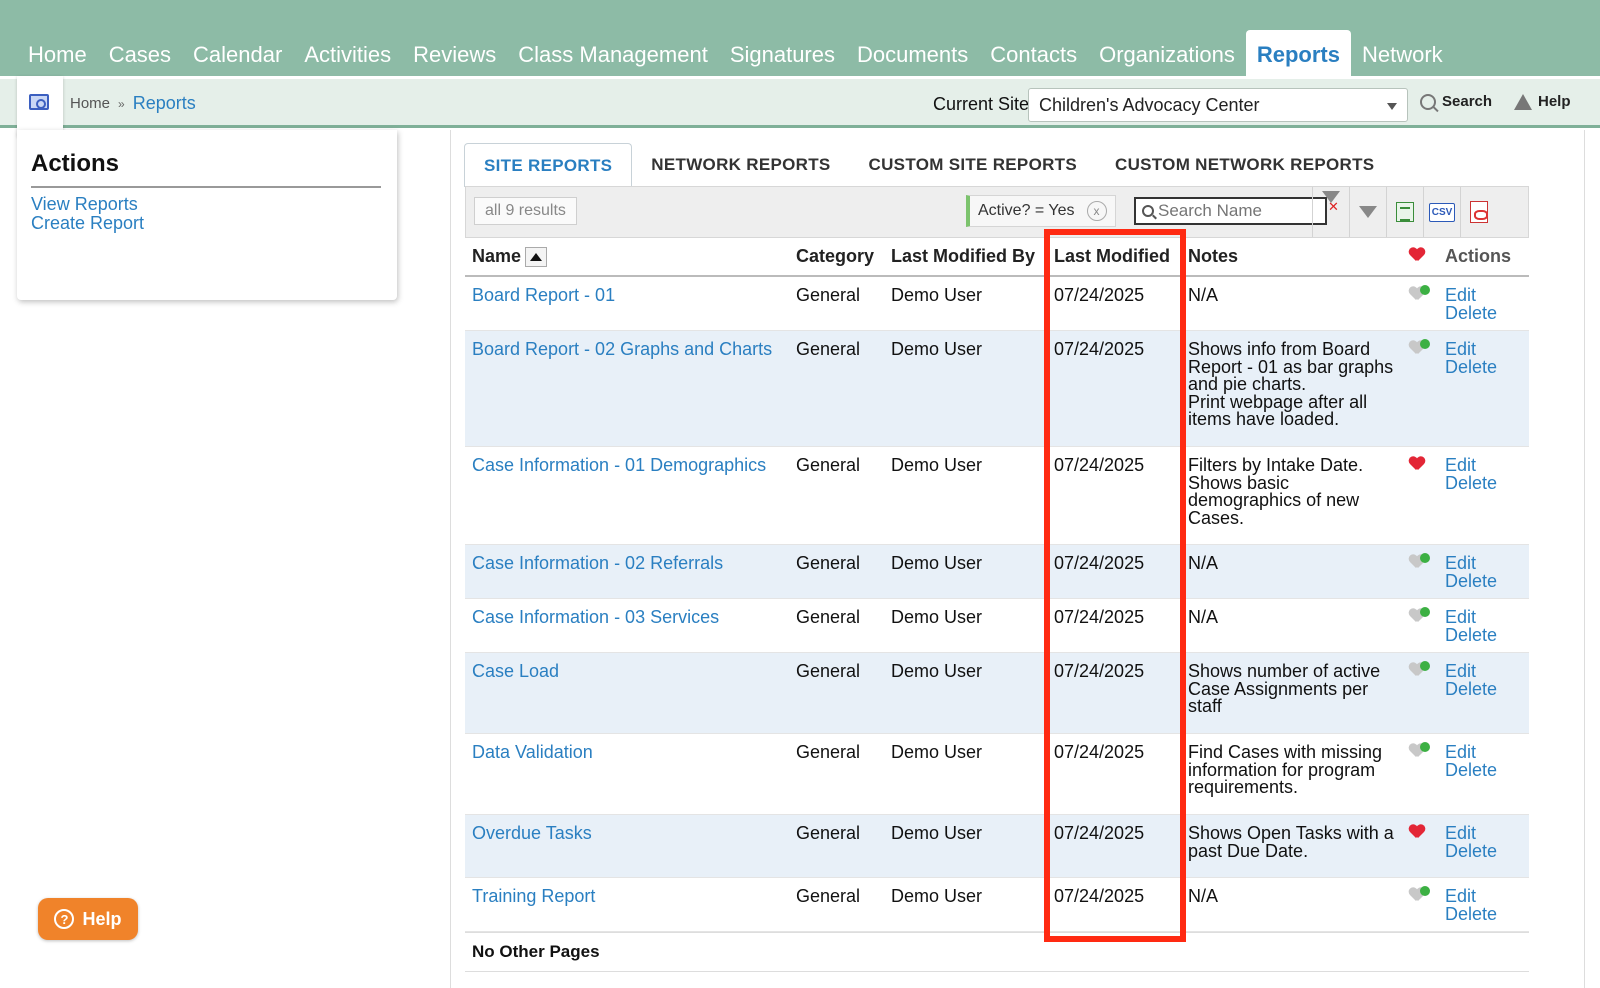 The width and height of the screenshot is (1600, 988). What do you see at coordinates (1478, 212) in the screenshot?
I see `export-pdf-button` at bounding box center [1478, 212].